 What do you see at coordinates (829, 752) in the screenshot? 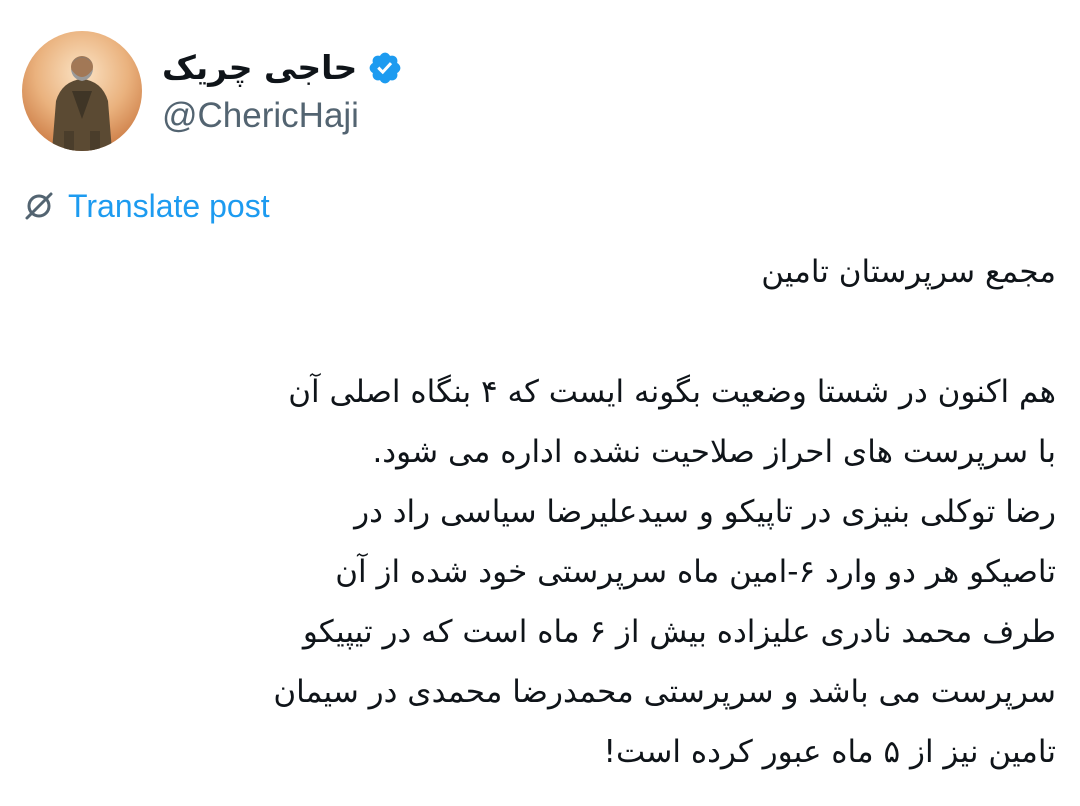
I see `post-line: تامین نیز از ۵ ماه عبور کرده است!` at bounding box center [829, 752].